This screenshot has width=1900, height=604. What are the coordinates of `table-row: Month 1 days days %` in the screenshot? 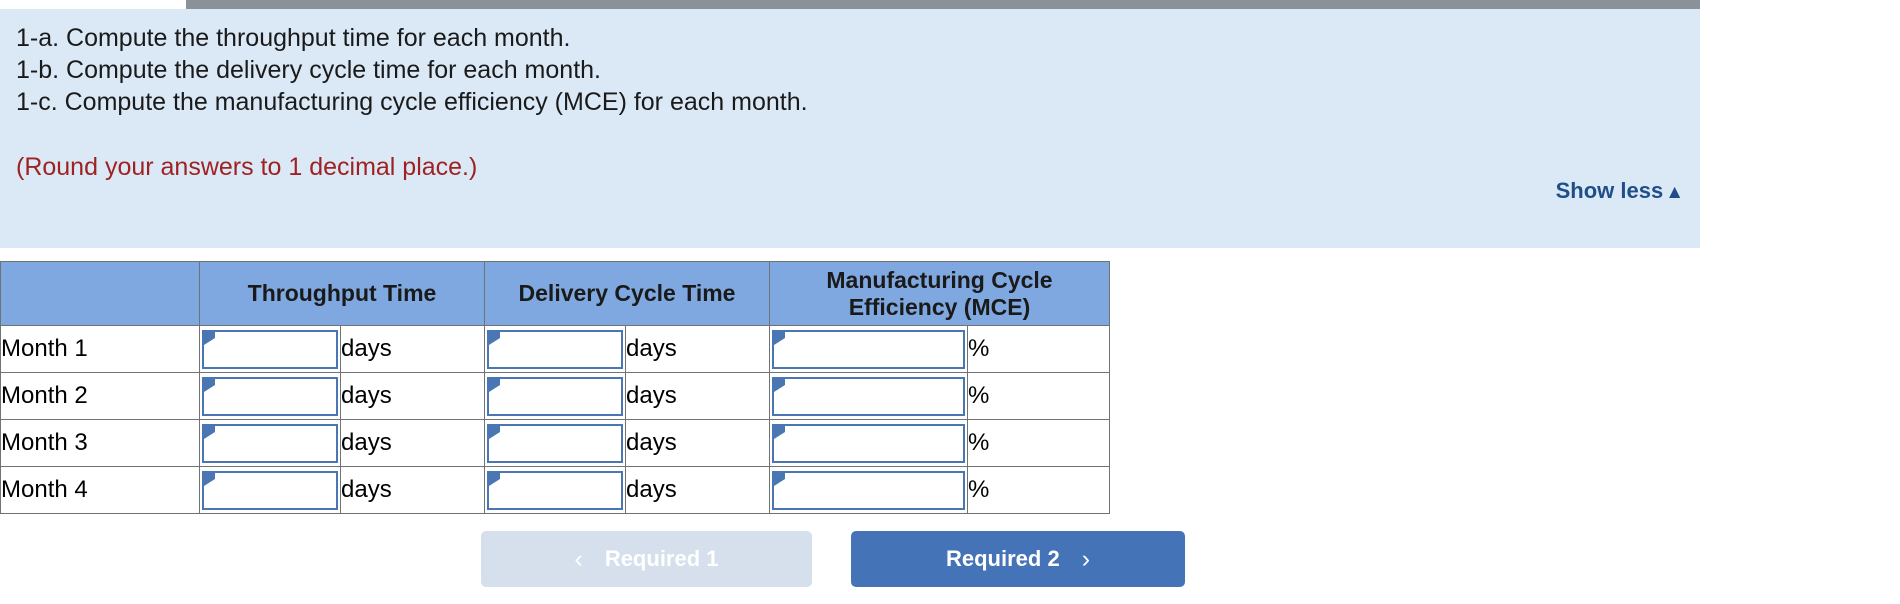 It's located at (555, 349).